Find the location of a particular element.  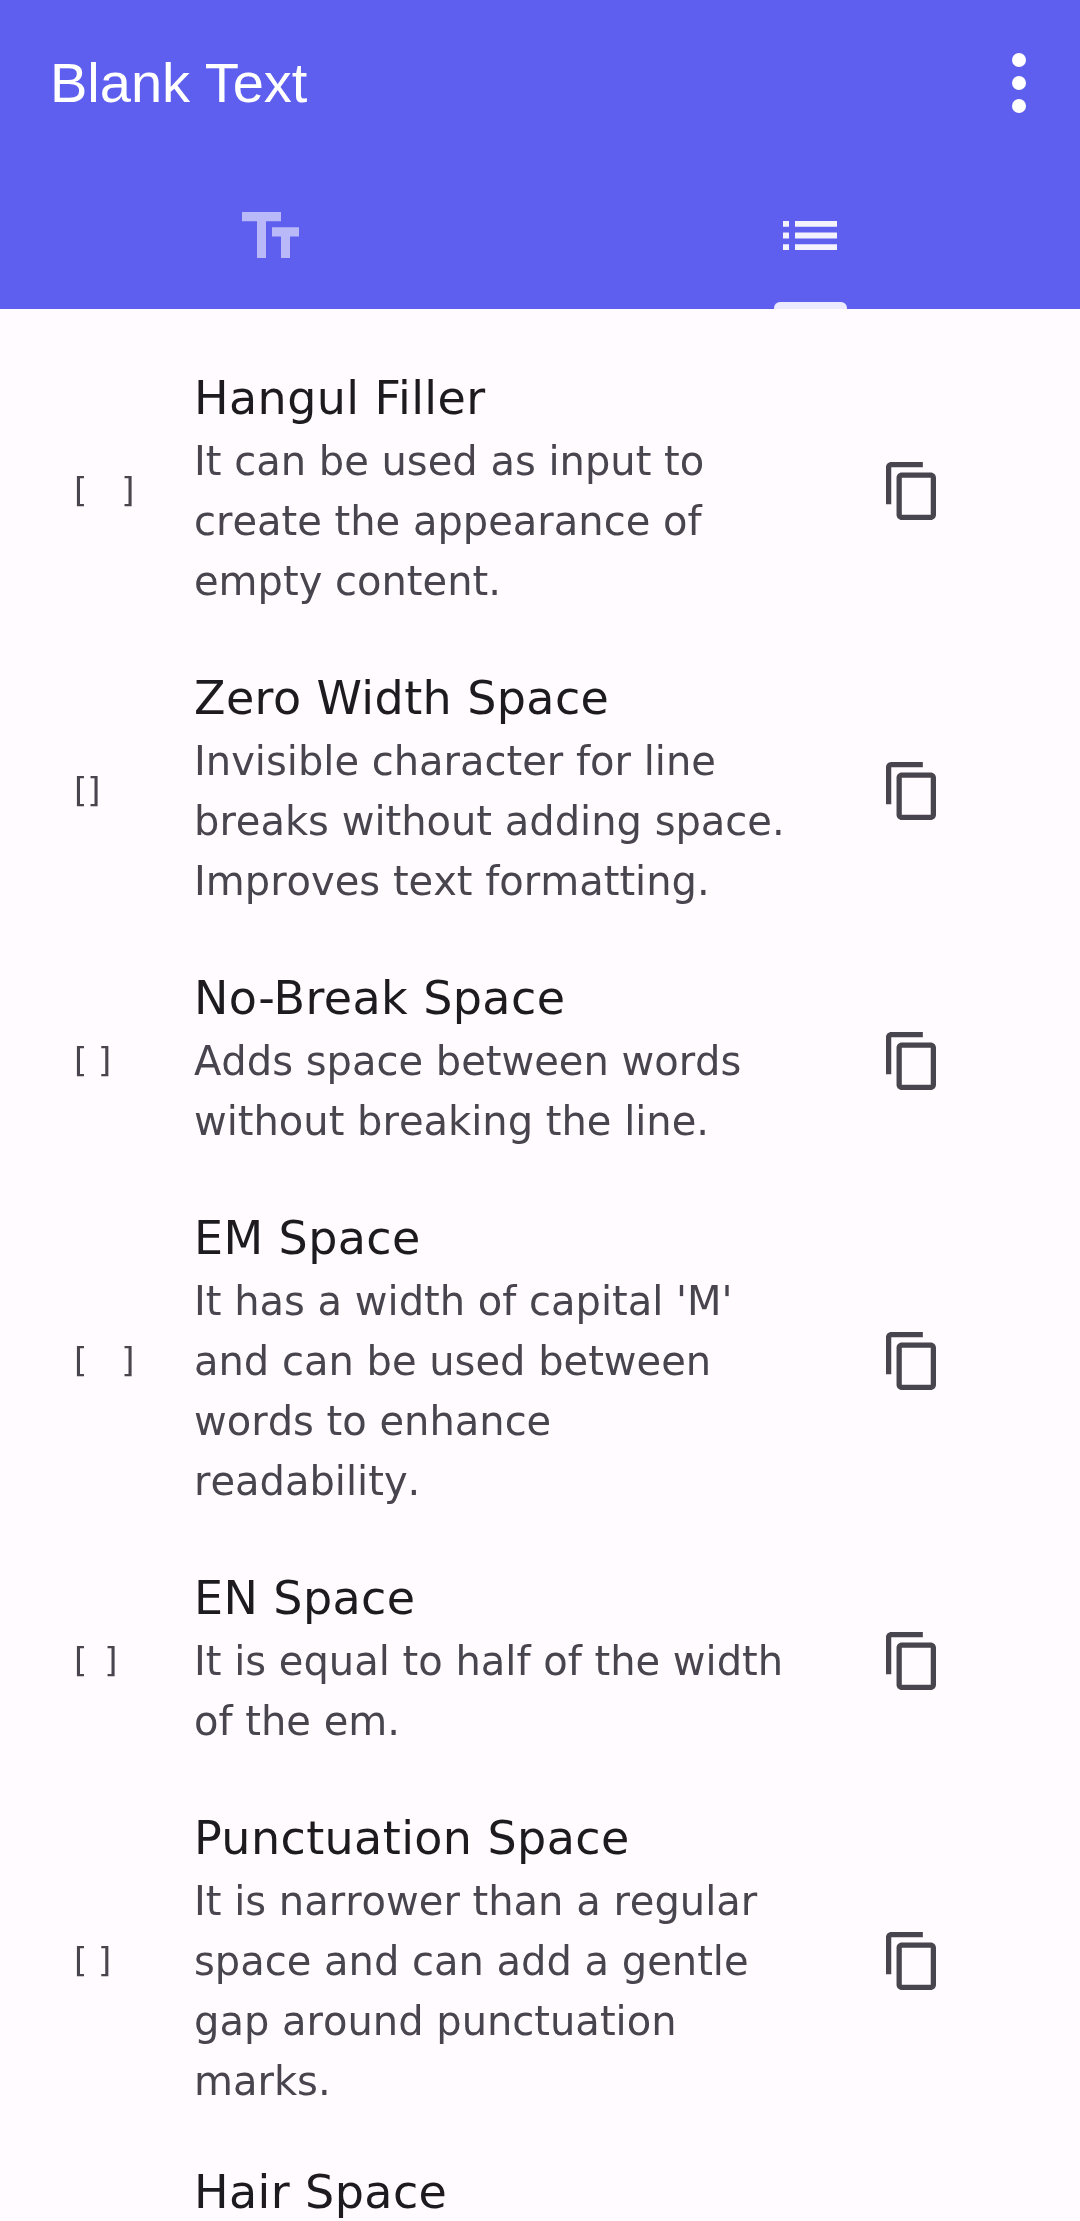

item-description: It is equal to half of the width of the em. is located at coordinates (489, 1691).